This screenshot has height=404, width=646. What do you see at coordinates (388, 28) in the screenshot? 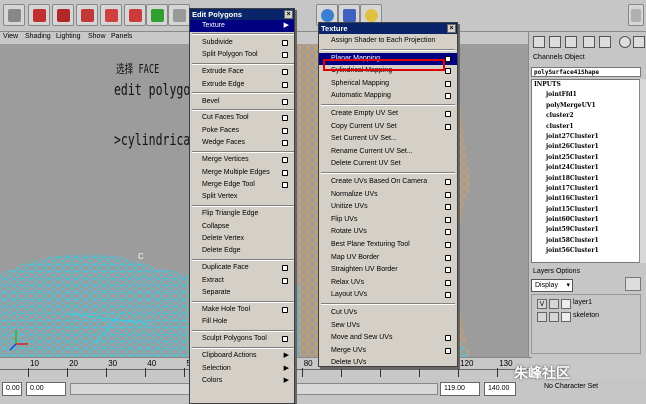
I see `texture-submenu-title: Texture ×` at bounding box center [388, 28].